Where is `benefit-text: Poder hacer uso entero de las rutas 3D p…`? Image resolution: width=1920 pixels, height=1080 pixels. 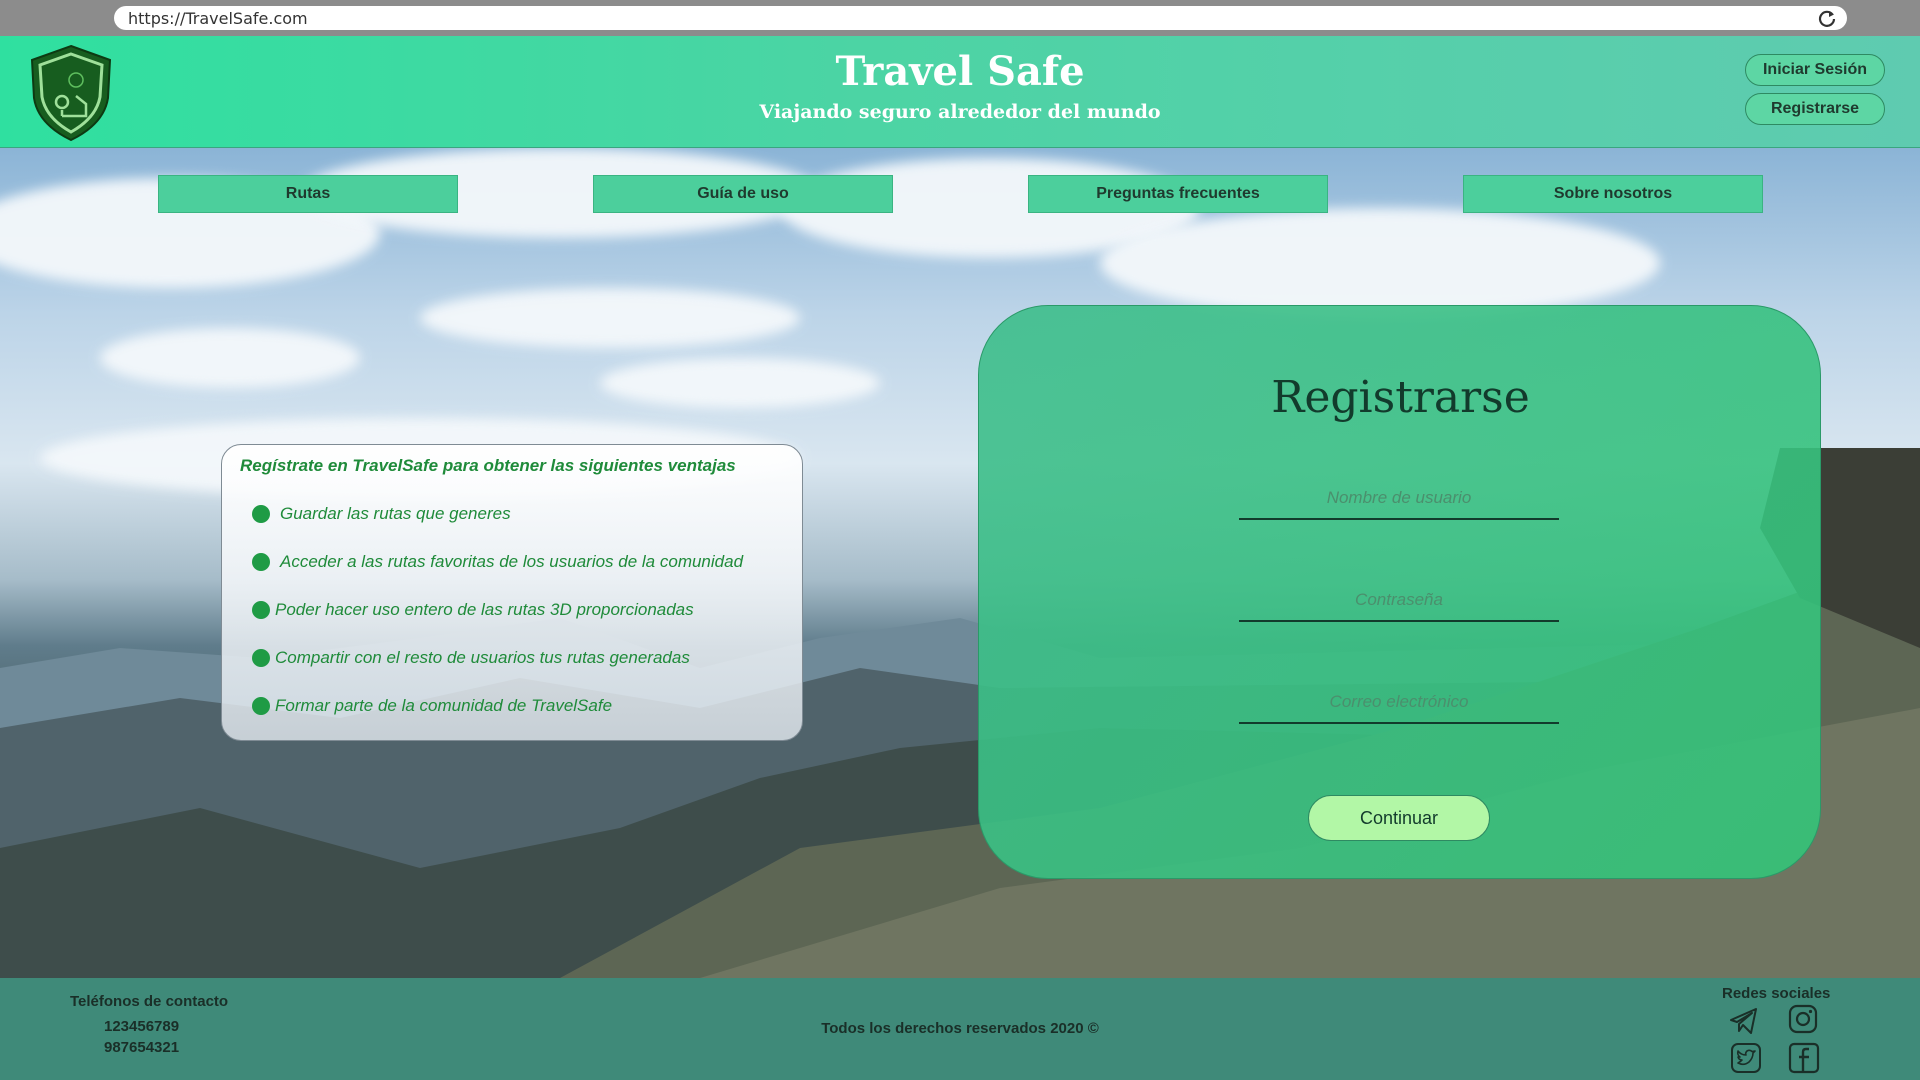
benefit-text: Poder hacer uso entero de las rutas 3D p… is located at coordinates (484, 609).